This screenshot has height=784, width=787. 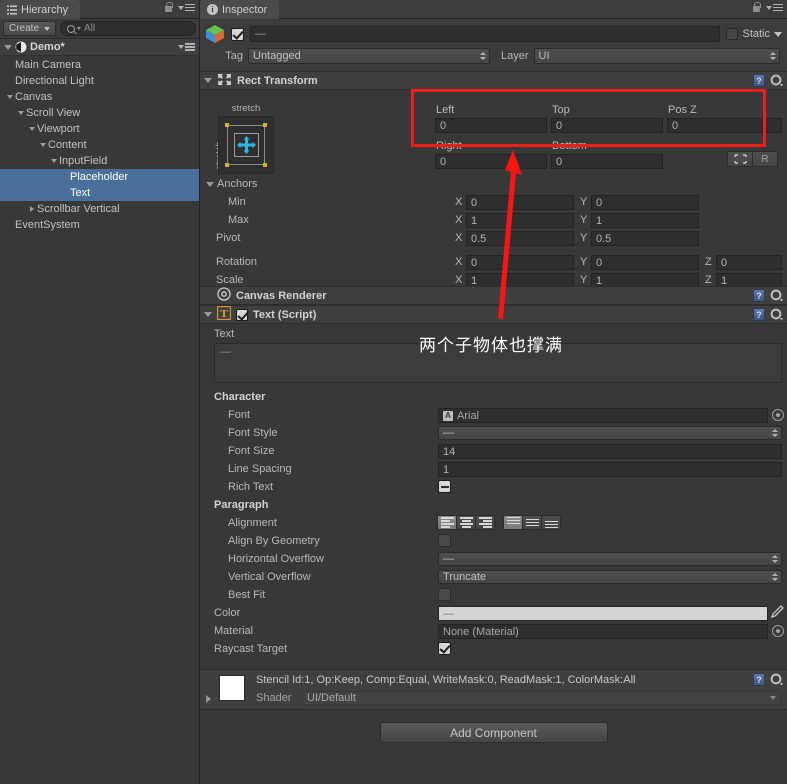 What do you see at coordinates (99, 113) in the screenshot?
I see `hierarchy-item: Scroll View` at bounding box center [99, 113].